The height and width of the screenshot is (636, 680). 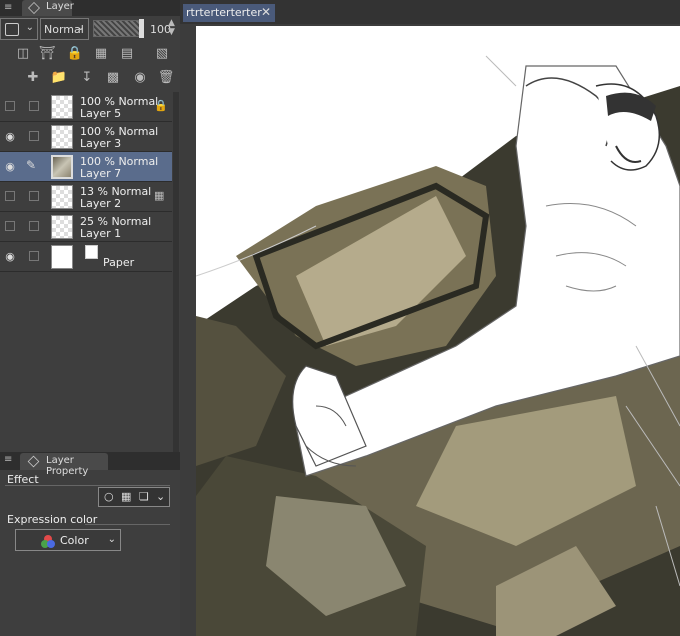 I want to click on expression-color-value: Color, so click(x=74, y=540).